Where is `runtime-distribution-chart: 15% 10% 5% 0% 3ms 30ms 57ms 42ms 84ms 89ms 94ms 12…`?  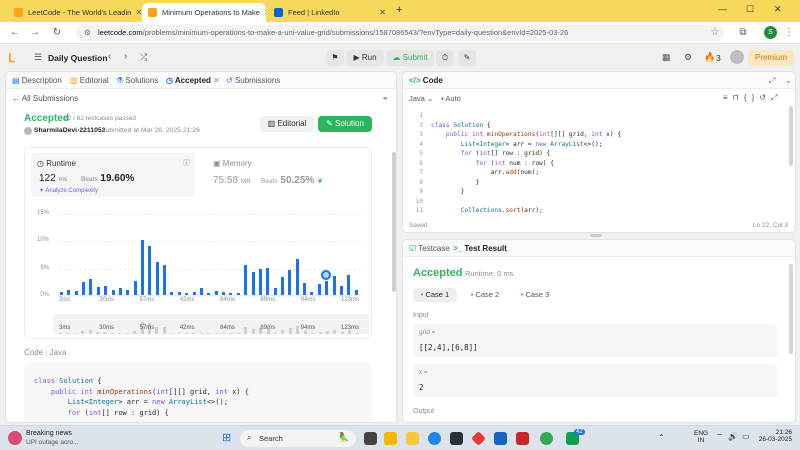
runtime-distribution-chart: 15% 10% 5% 0% 3ms 30ms 57ms 42ms 84ms 89ms 94ms 12… is located at coordinates (198, 272).